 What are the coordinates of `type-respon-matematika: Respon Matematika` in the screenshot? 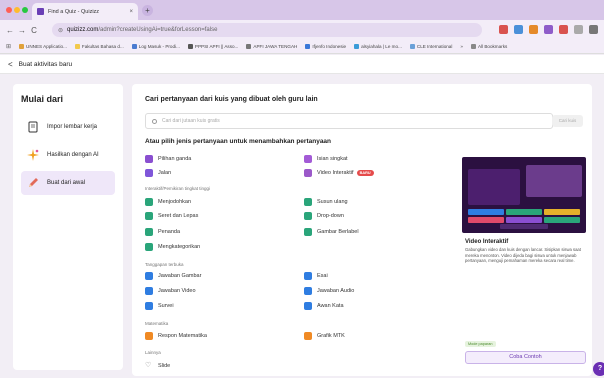 It's located at (176, 336).